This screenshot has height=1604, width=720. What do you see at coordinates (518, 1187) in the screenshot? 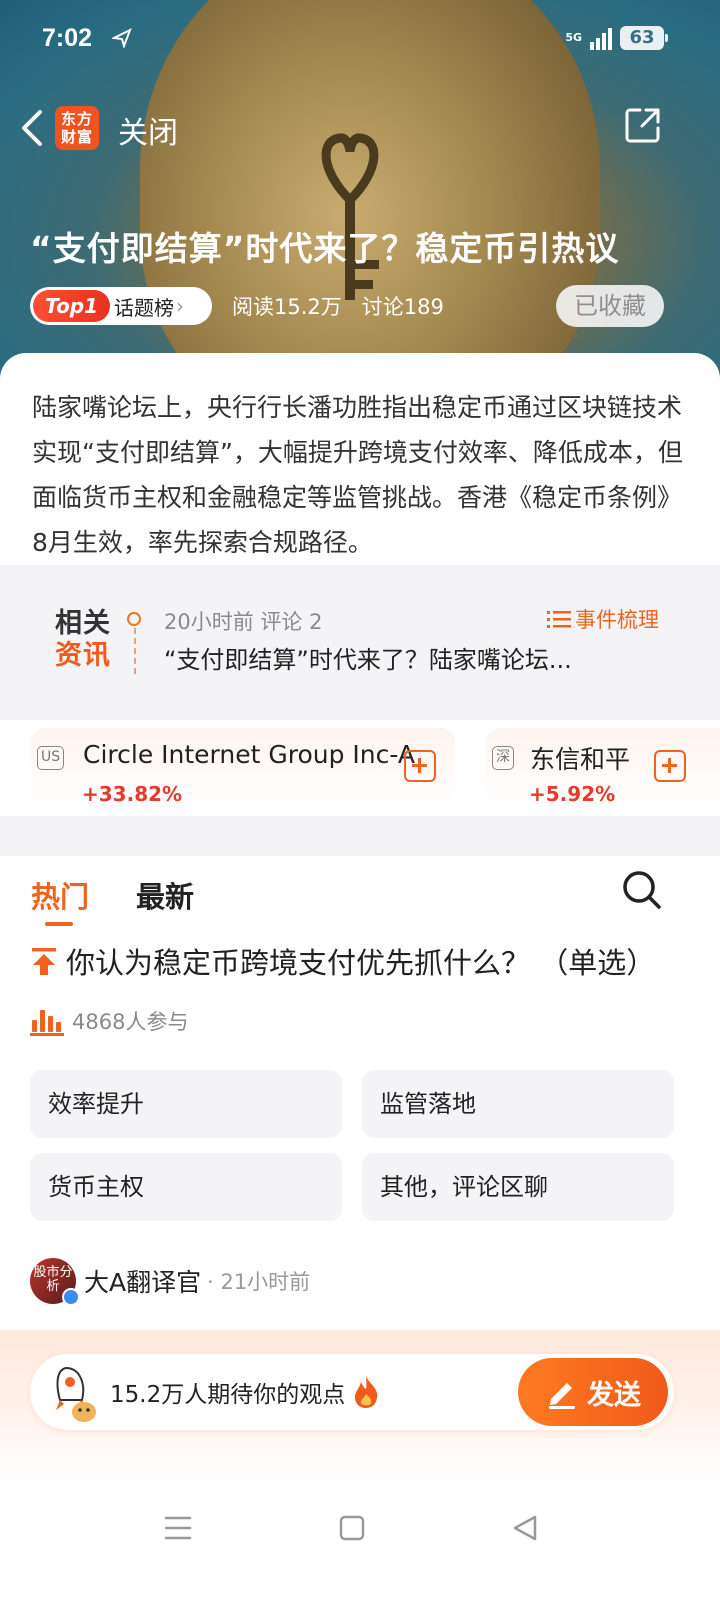
I see `poll-option: 其他，评论区聊` at bounding box center [518, 1187].